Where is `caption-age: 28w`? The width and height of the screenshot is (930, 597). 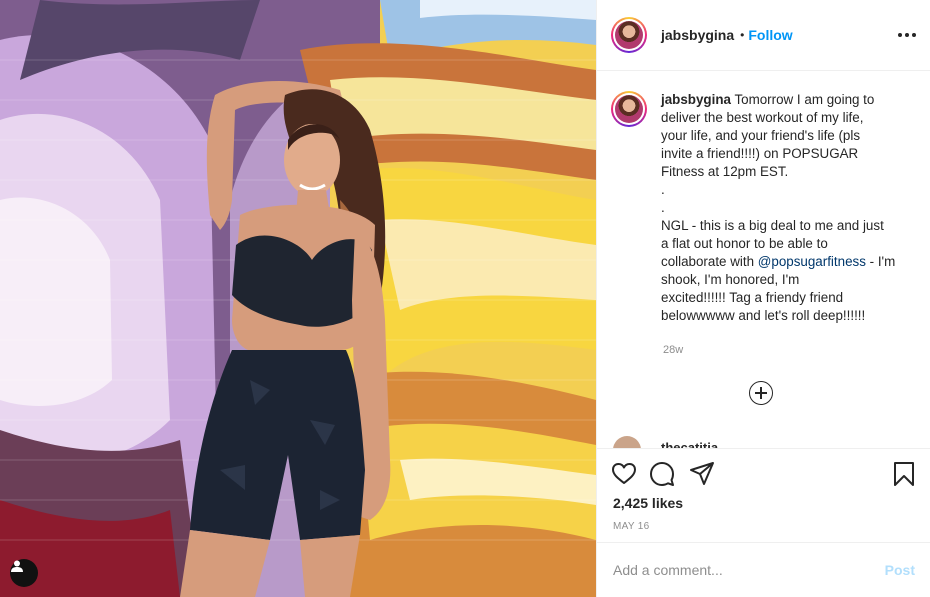 caption-age: 28w is located at coordinates (673, 350).